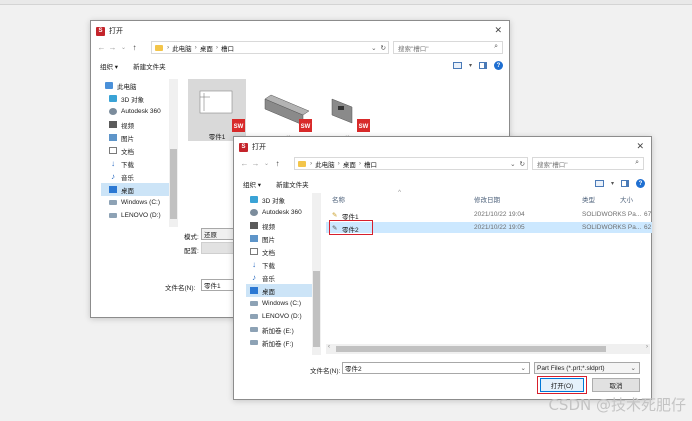 This screenshot has height=421, width=692. Describe the element at coordinates (254, 277) in the screenshot. I see `music-icon: ♪` at that location.